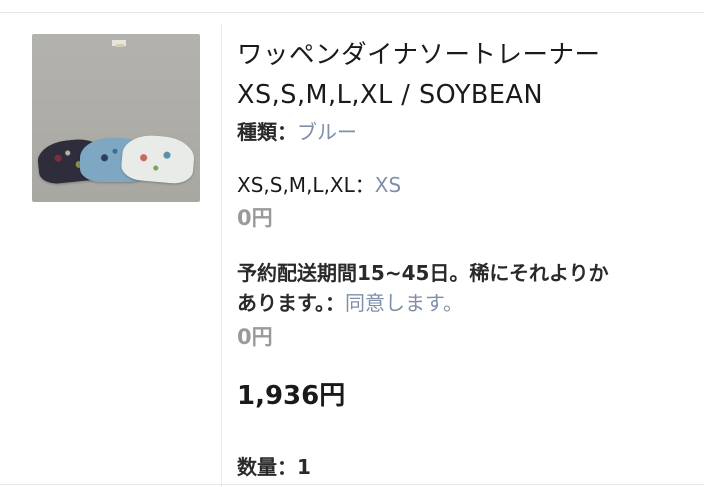 The image size is (704, 487). Describe the element at coordinates (352, 12) in the screenshot. I see `top-divider` at that location.